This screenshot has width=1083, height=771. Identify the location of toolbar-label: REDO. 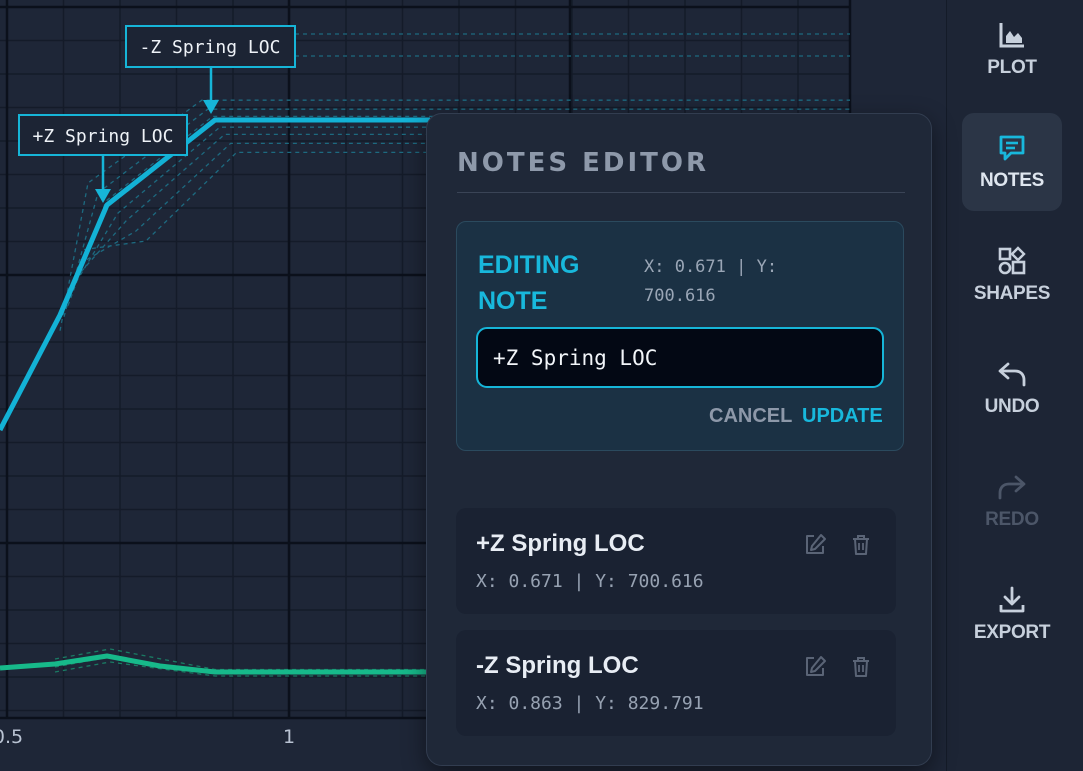
(1012, 519).